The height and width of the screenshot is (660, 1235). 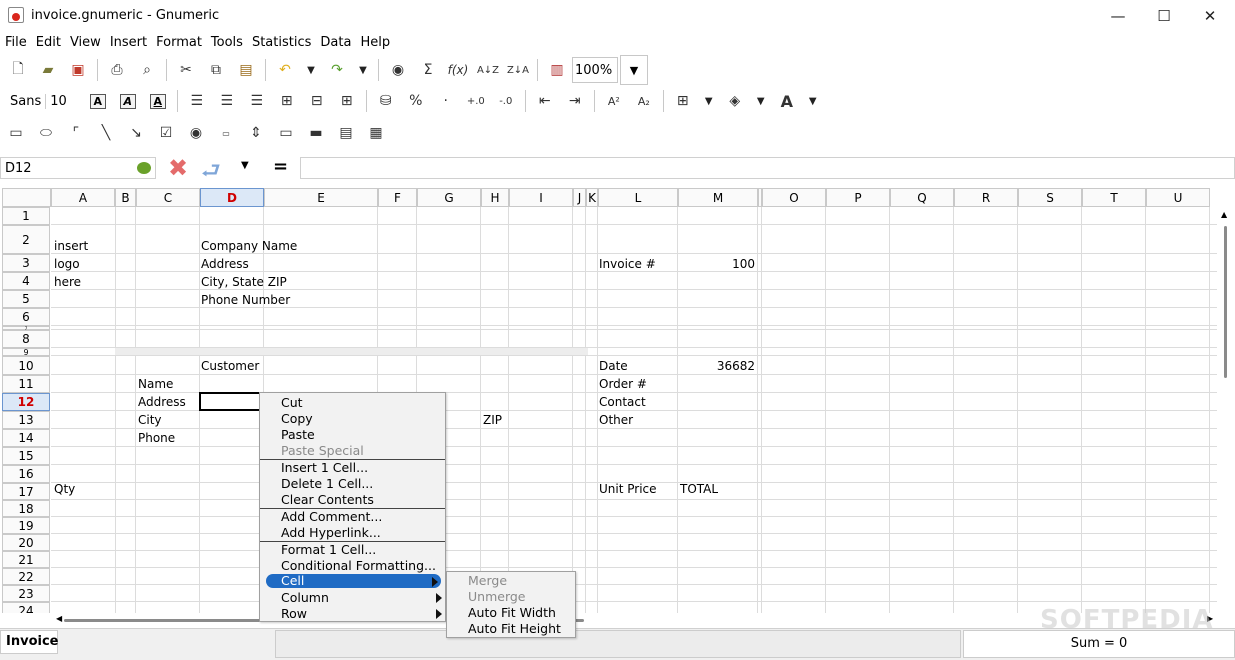 I want to click on font-name-select: Sans, so click(x=22, y=101).